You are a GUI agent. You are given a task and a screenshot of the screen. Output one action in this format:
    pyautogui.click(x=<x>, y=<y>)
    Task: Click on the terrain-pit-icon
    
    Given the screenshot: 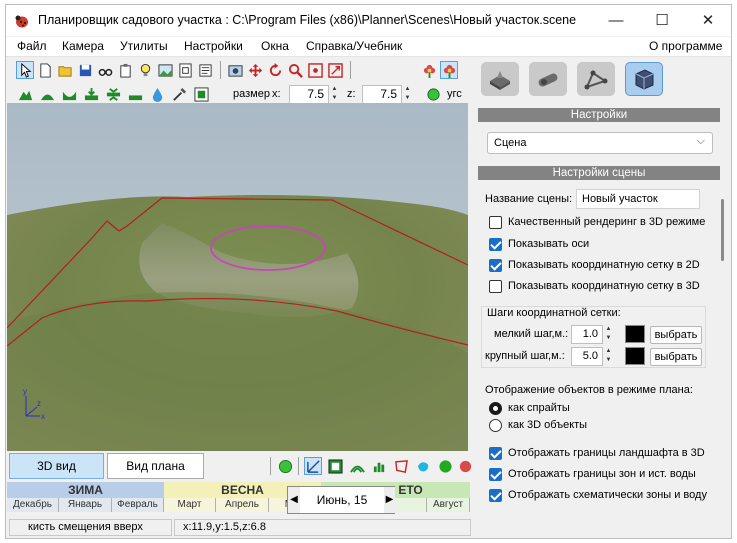 What is the action you would take?
    pyautogui.click(x=69, y=94)
    